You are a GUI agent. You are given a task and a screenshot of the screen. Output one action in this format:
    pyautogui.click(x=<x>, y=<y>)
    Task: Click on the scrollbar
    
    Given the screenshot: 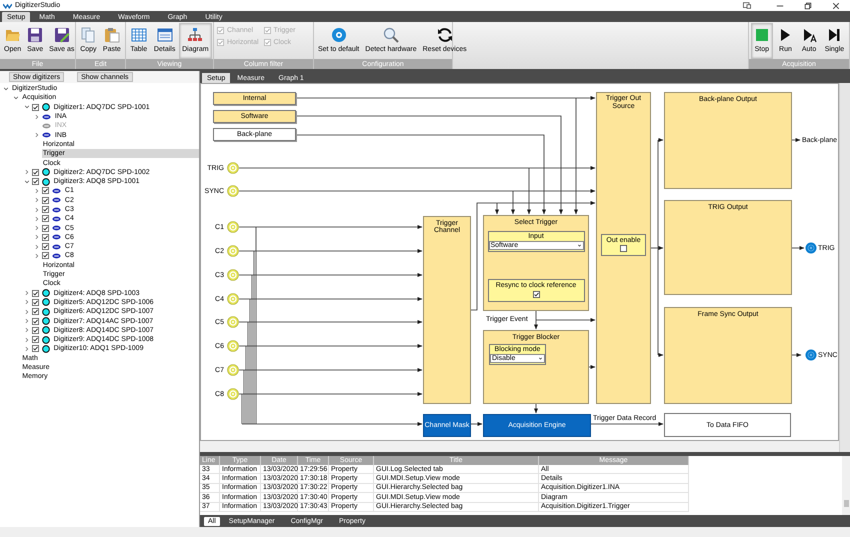 What is the action you would take?
    pyautogui.click(x=846, y=485)
    